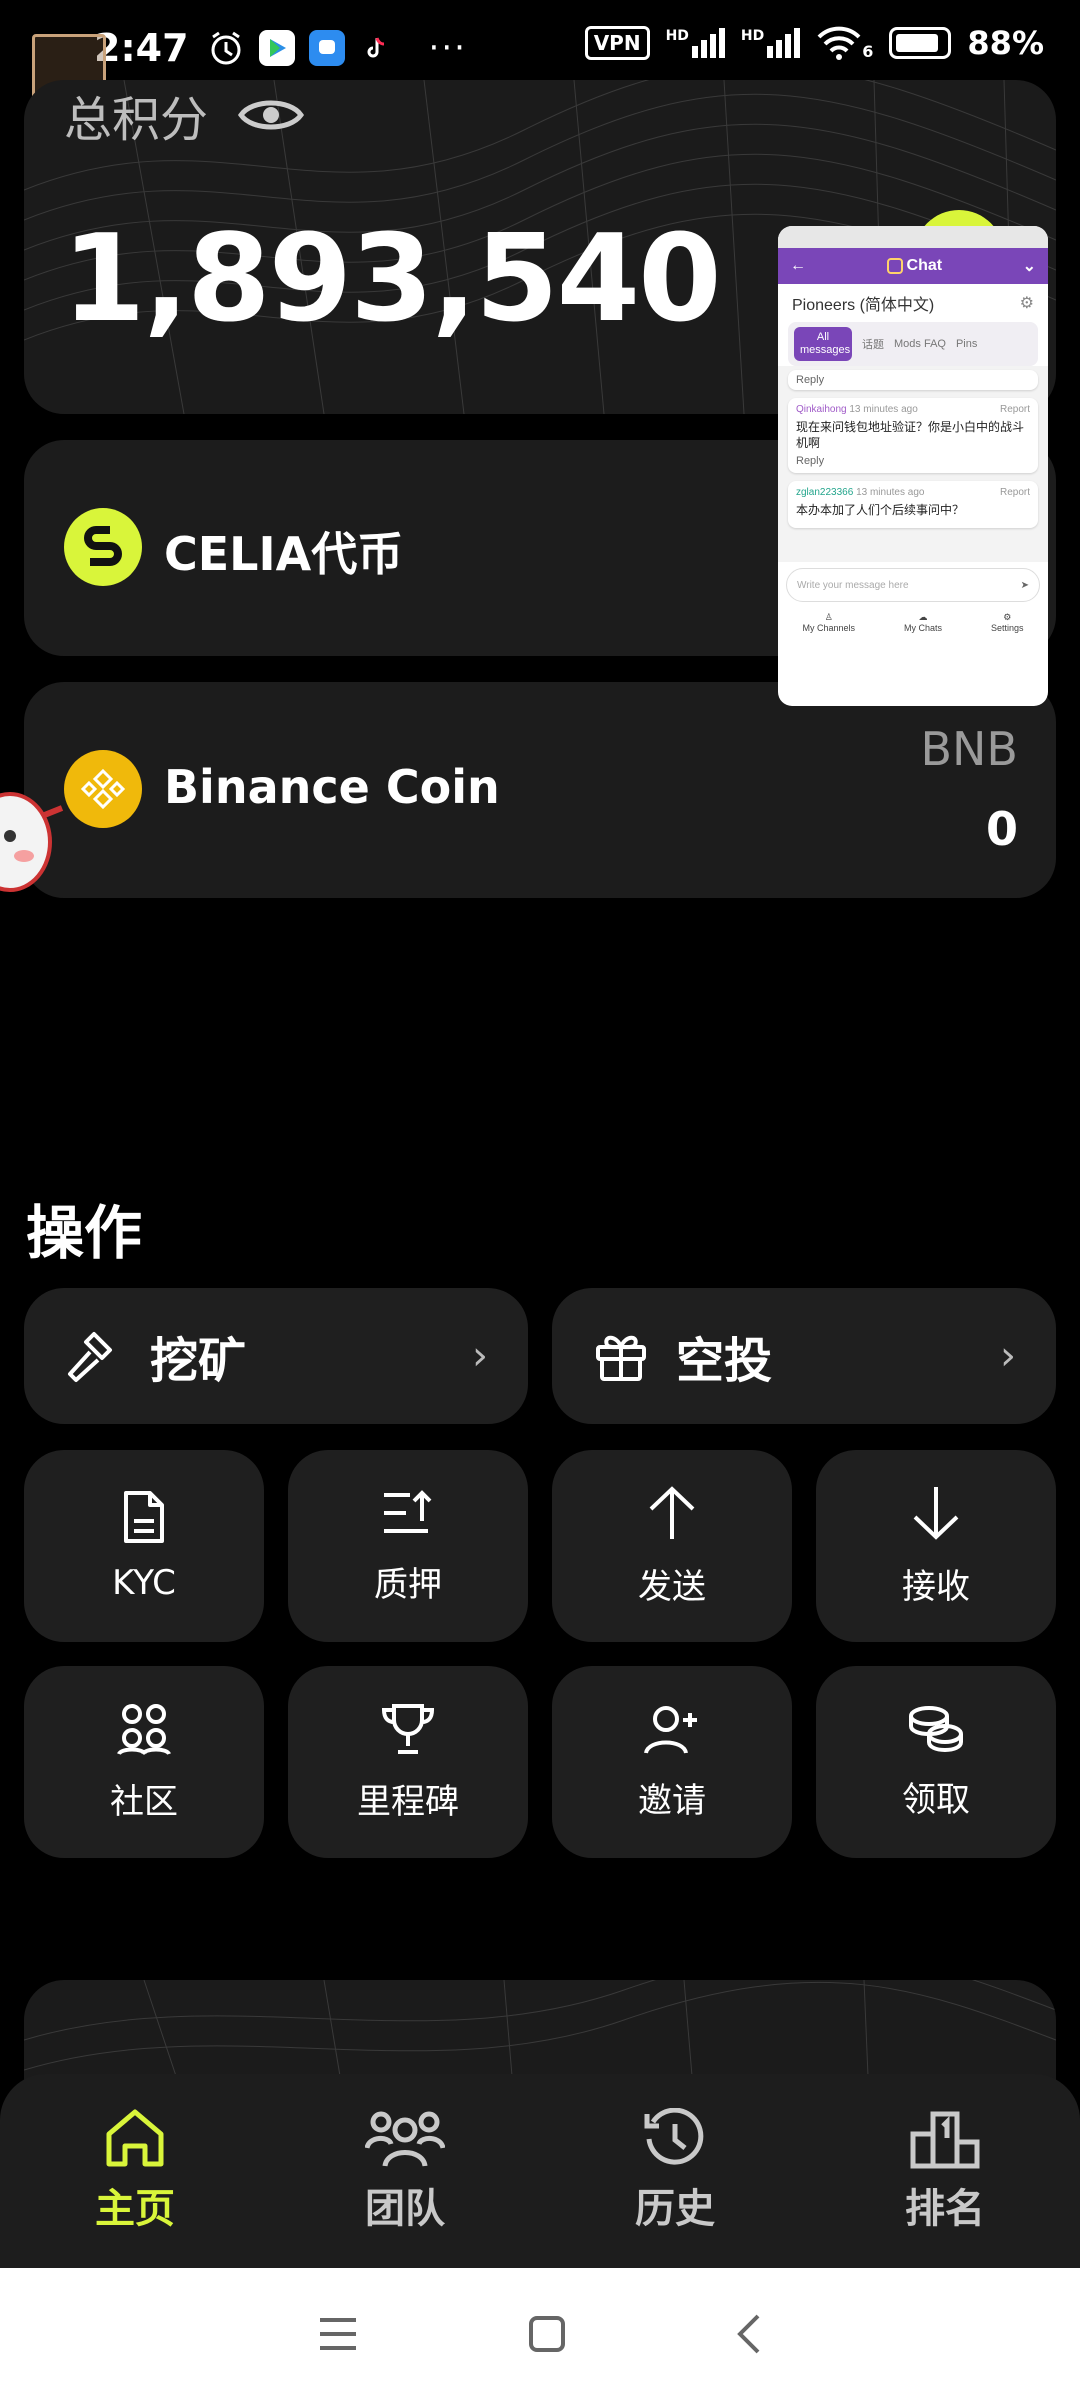 The height and width of the screenshot is (2400, 1080). What do you see at coordinates (144, 1546) in the screenshot?
I see `kyc-button: KYC` at bounding box center [144, 1546].